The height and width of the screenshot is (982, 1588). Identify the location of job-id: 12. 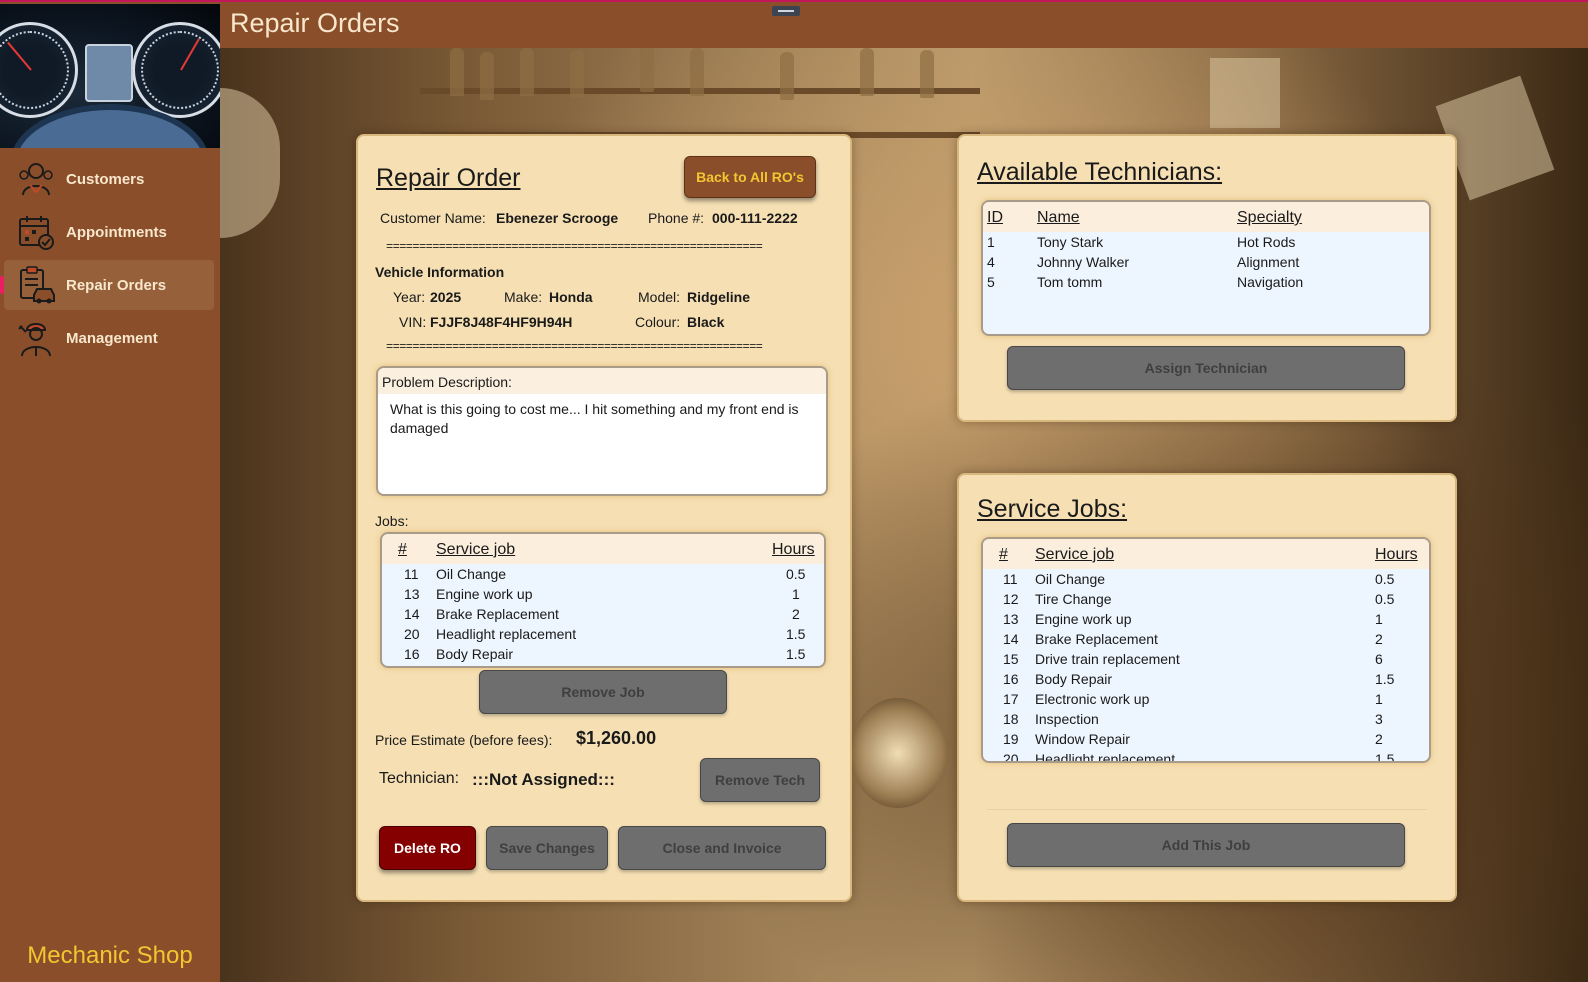
(1011, 599).